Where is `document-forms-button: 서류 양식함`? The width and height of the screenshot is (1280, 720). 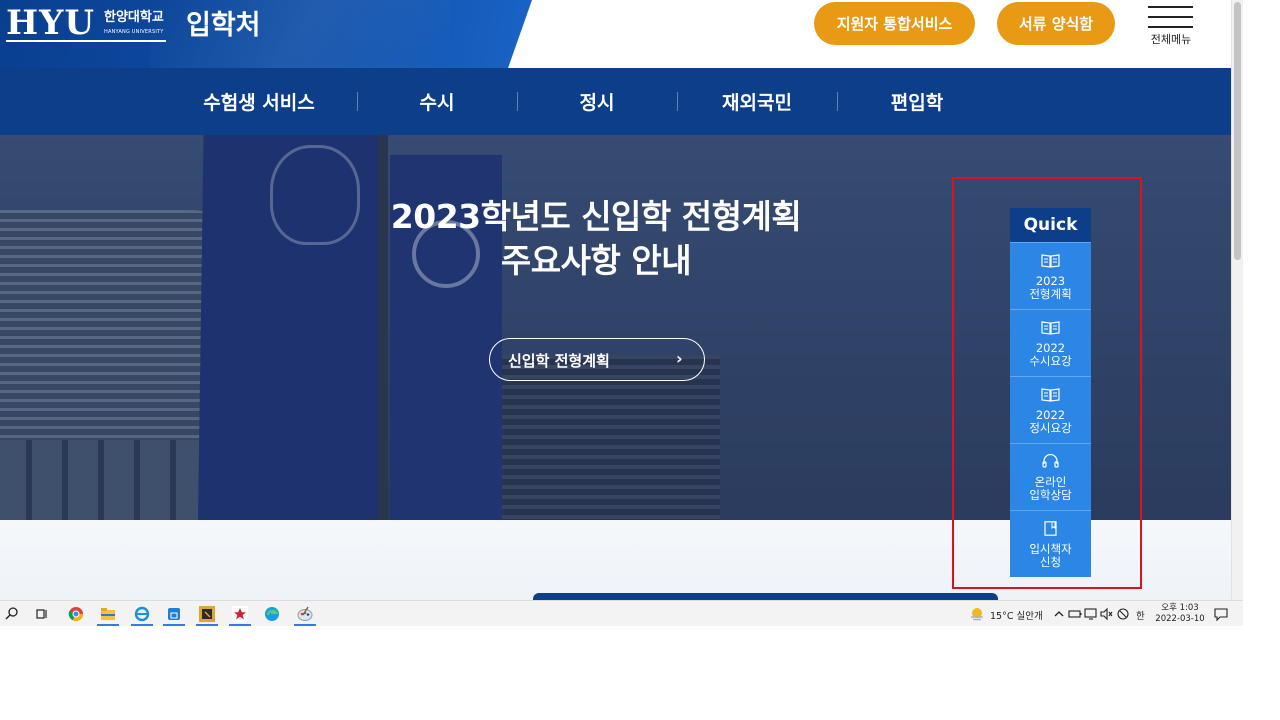 document-forms-button: 서류 양식함 is located at coordinates (1056, 23).